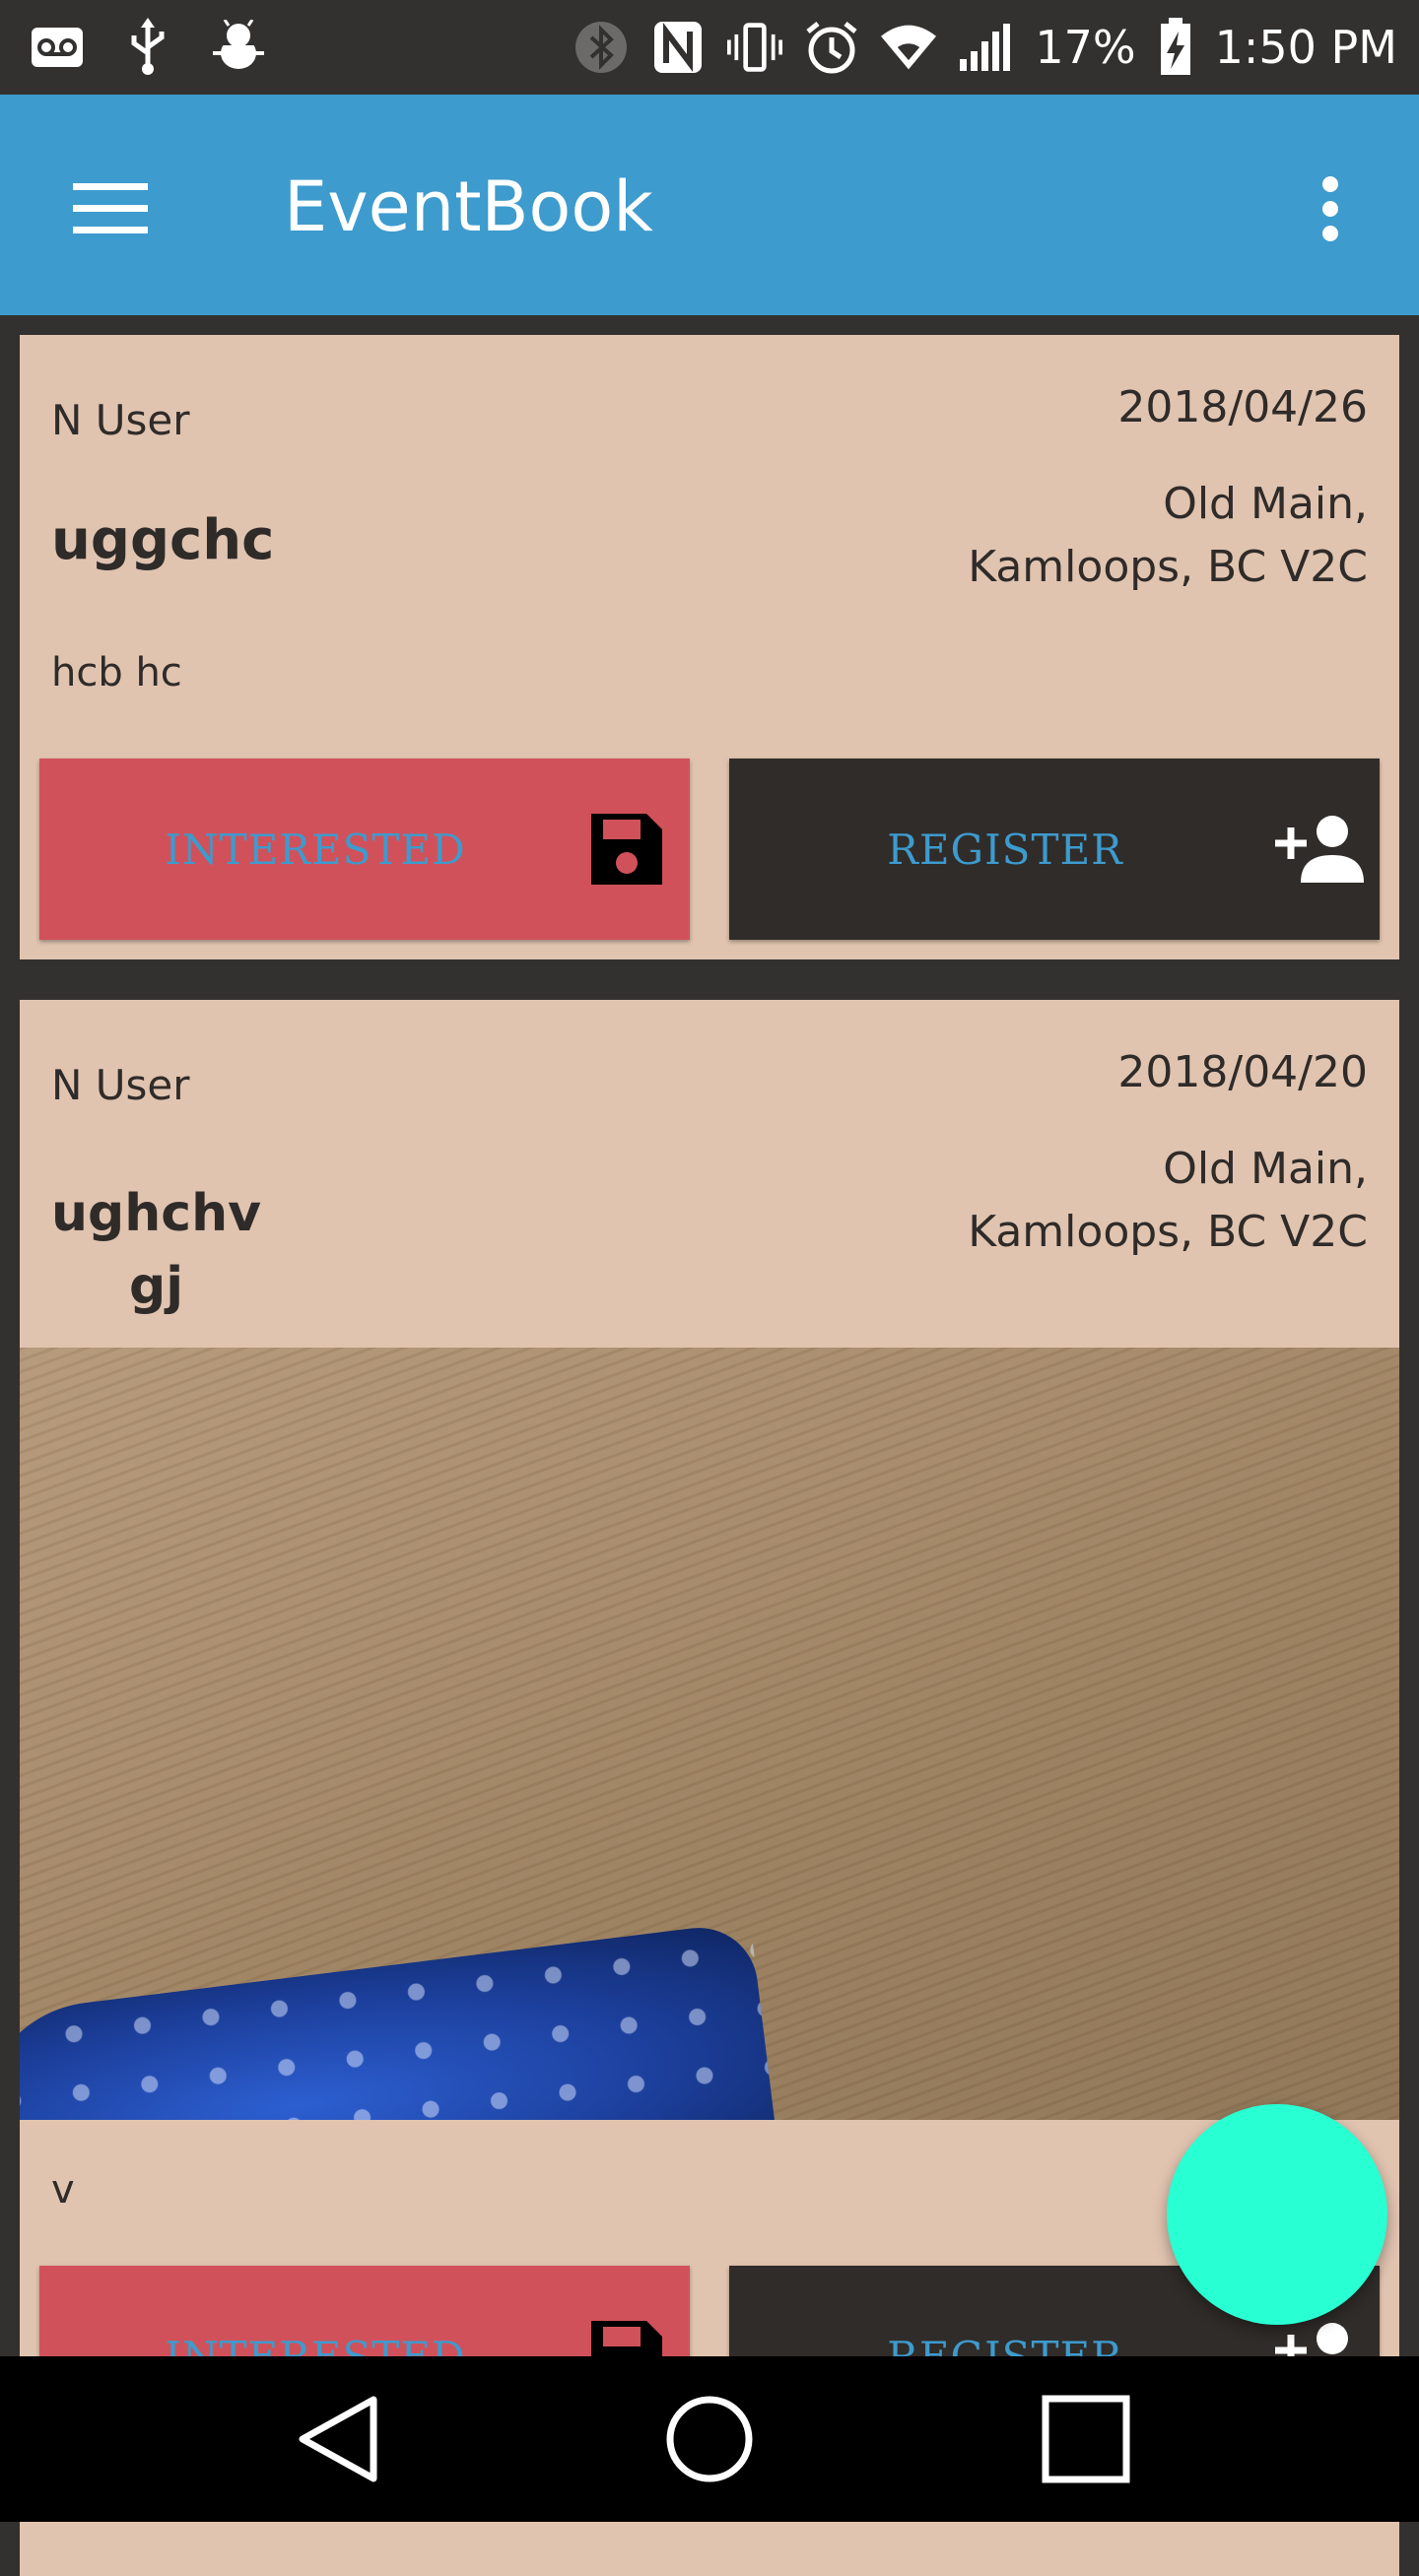 This screenshot has width=1419, height=2576. I want to click on title-line-2: gj, so click(156, 1287).